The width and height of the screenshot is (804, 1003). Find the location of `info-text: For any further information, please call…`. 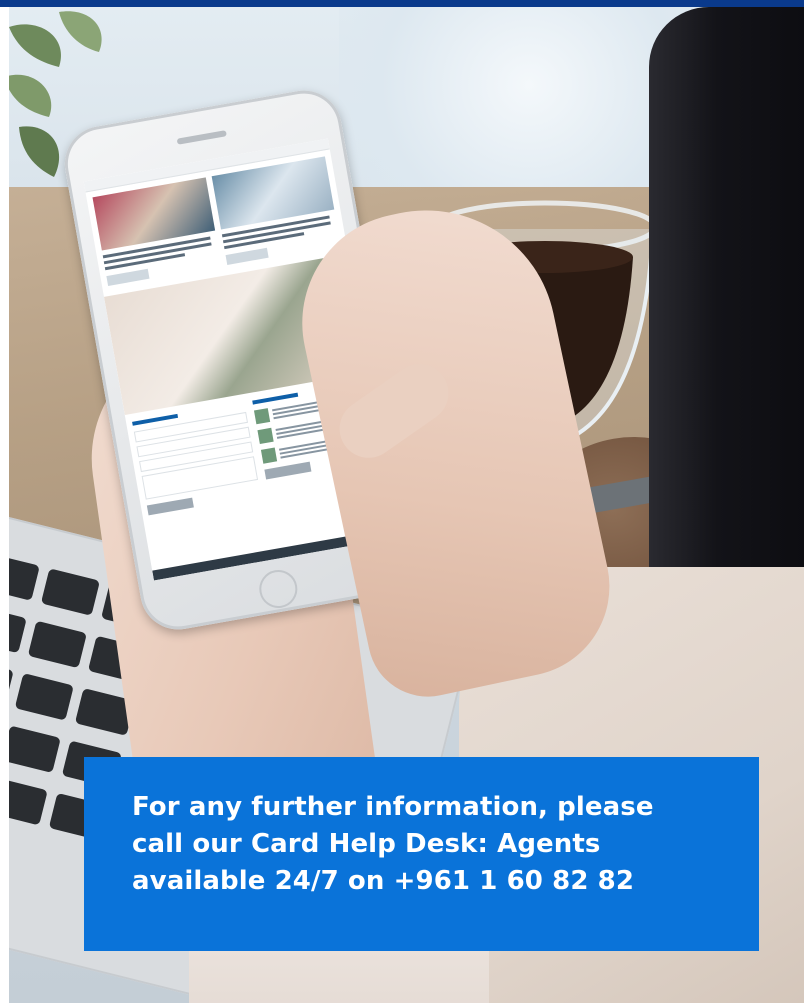

info-text: For any further information, please call… is located at coordinates (425, 844).